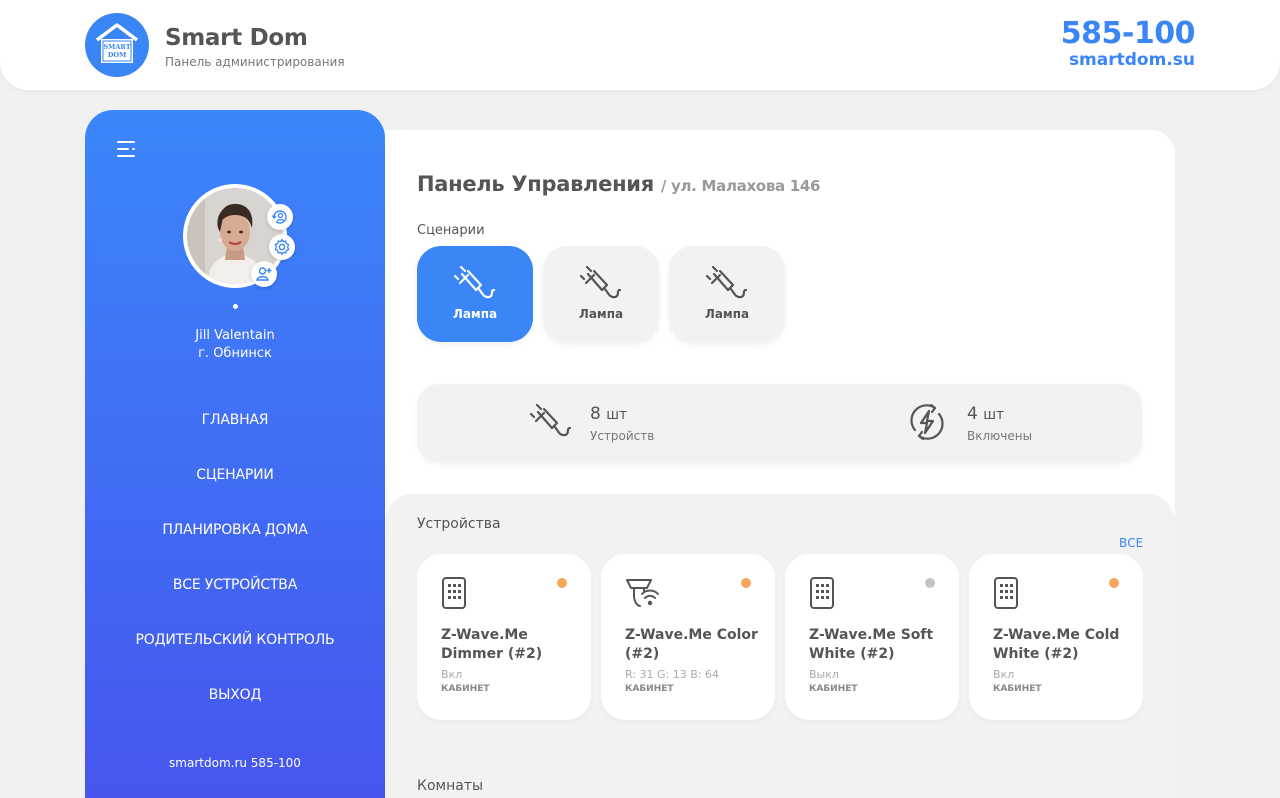 Image resolution: width=1280 pixels, height=798 pixels. What do you see at coordinates (236, 38) in the screenshot?
I see `brand-title: Smart Dom` at bounding box center [236, 38].